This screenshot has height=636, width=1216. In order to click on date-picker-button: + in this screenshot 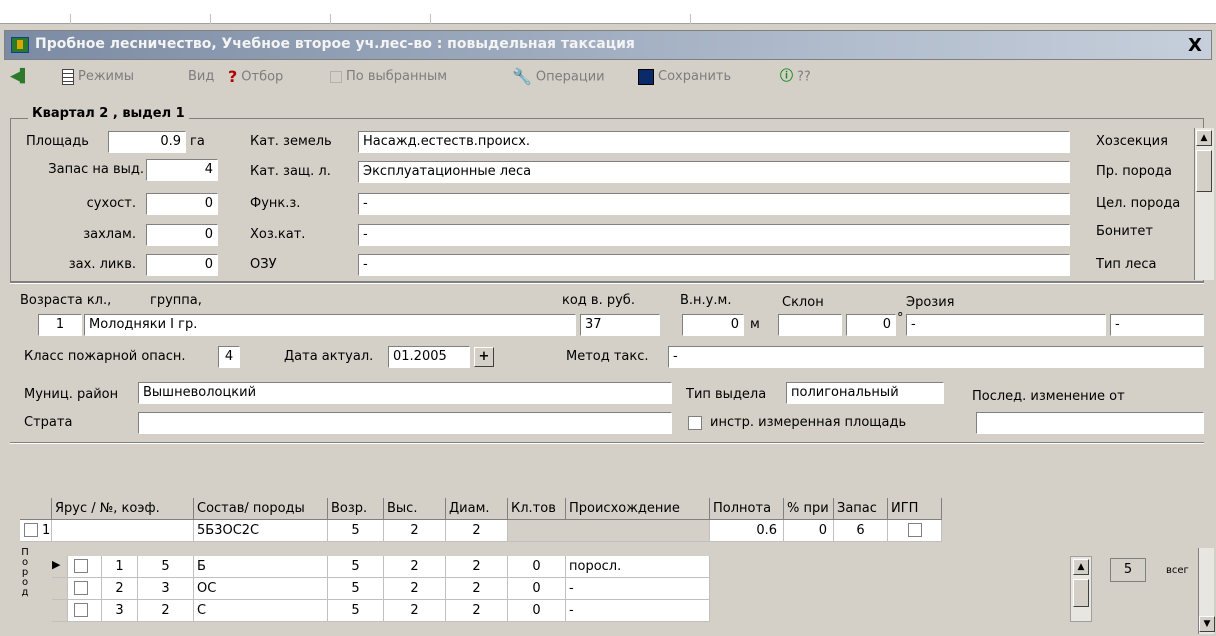, I will do `click(484, 357)`.